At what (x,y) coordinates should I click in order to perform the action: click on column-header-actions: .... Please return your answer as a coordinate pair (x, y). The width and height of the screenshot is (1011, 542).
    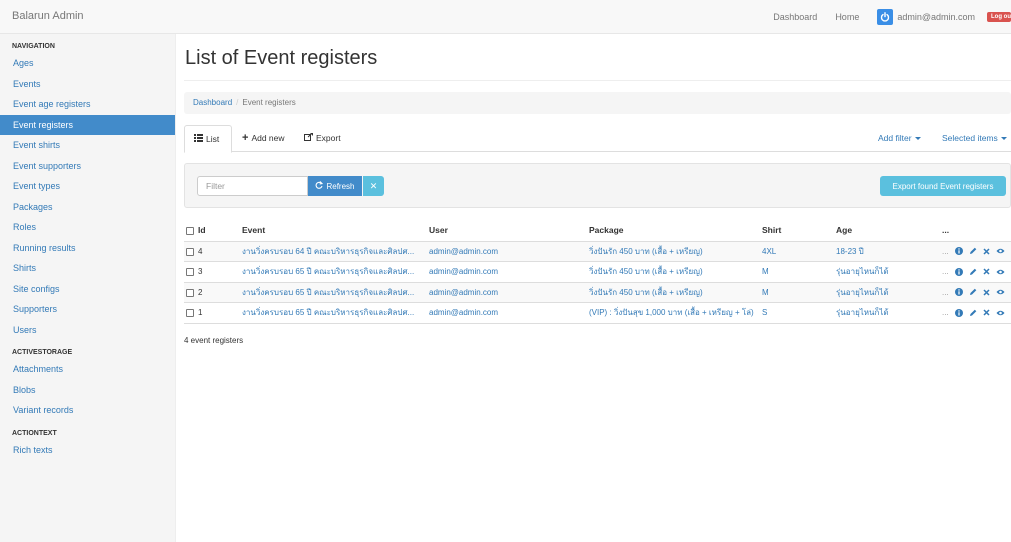
    Looking at the image, I should click on (975, 231).